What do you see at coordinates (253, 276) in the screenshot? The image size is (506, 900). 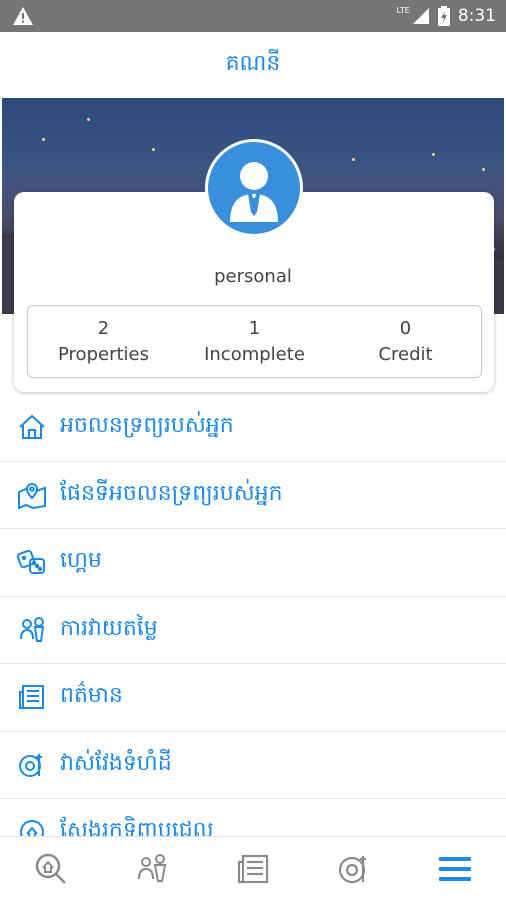 I see `username: personal` at bounding box center [253, 276].